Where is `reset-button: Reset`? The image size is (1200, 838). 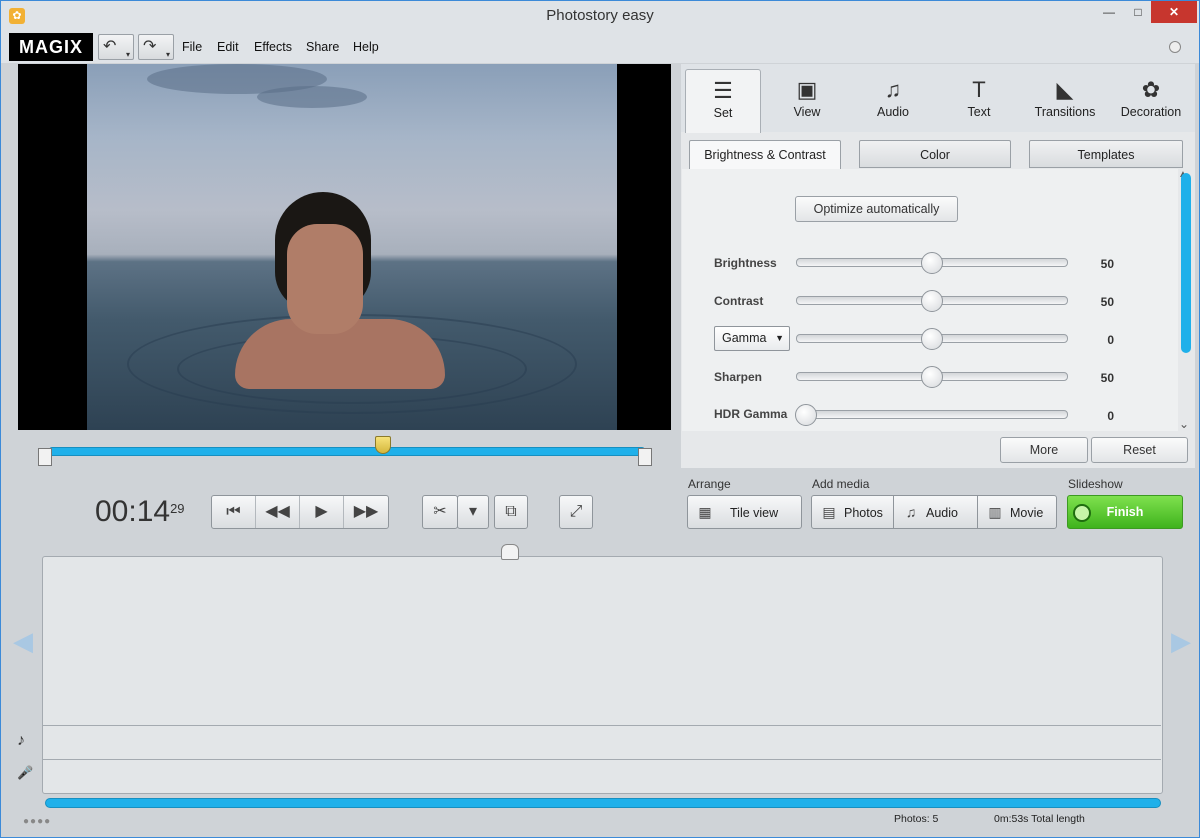 reset-button: Reset is located at coordinates (1139, 450).